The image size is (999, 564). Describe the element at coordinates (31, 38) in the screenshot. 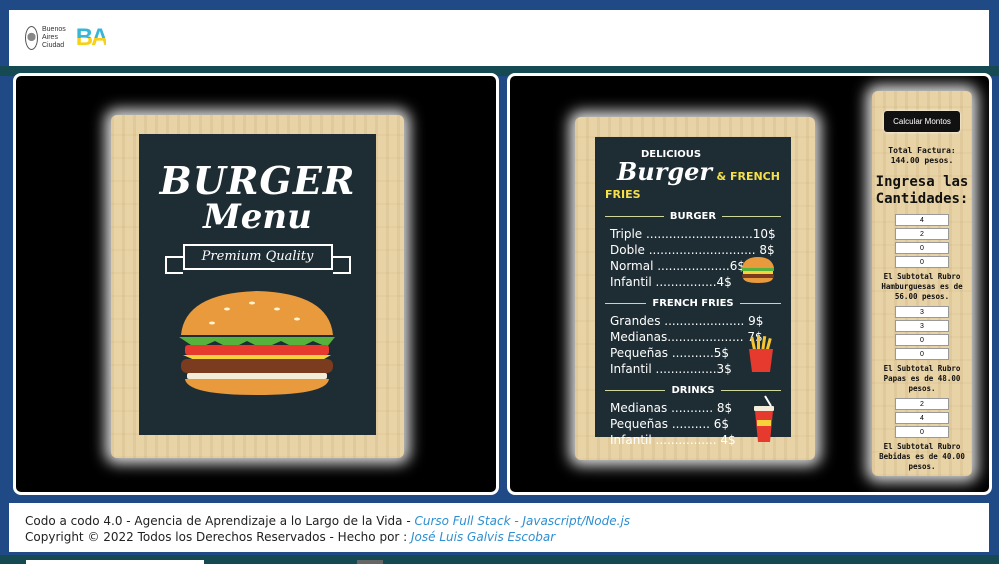

I see `city-seal-icon` at that location.